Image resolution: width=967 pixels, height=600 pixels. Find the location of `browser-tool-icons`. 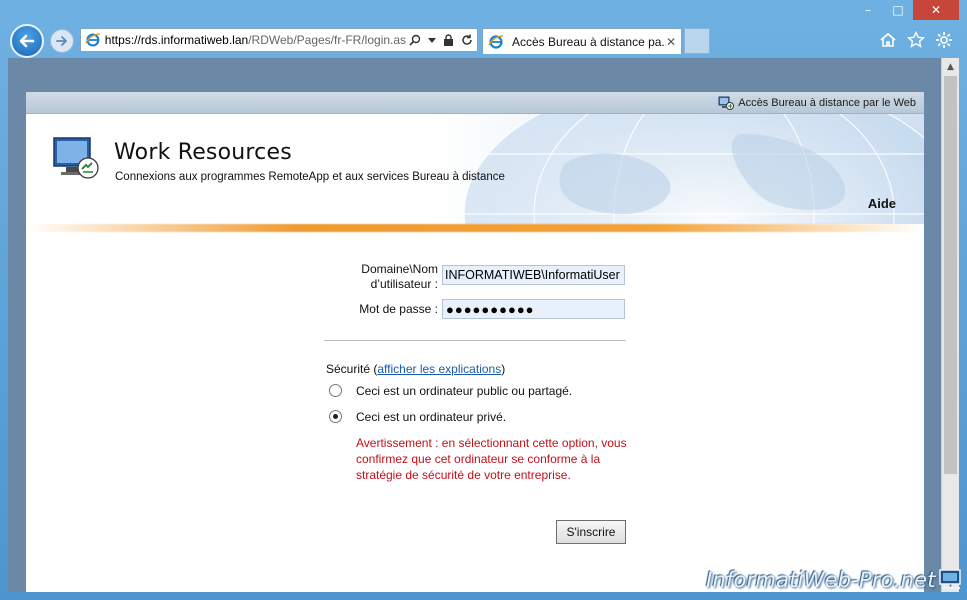

browser-tool-icons is located at coordinates (916, 40).